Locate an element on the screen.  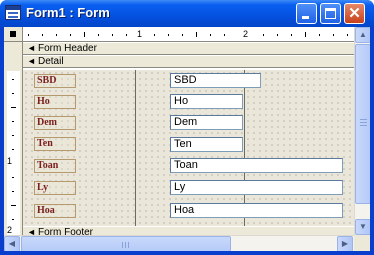
maximize-button is located at coordinates (330, 13).